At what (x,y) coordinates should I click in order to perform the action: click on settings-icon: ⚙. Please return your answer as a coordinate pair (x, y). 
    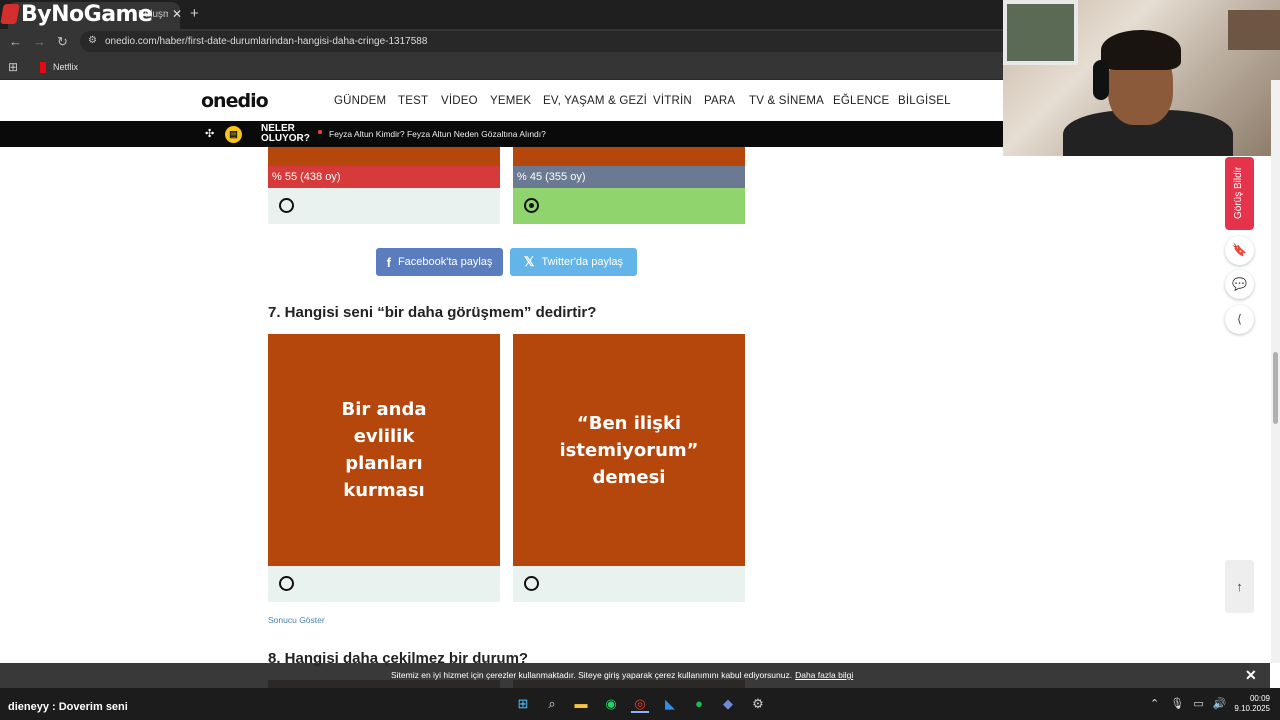
    Looking at the image, I should click on (758, 704).